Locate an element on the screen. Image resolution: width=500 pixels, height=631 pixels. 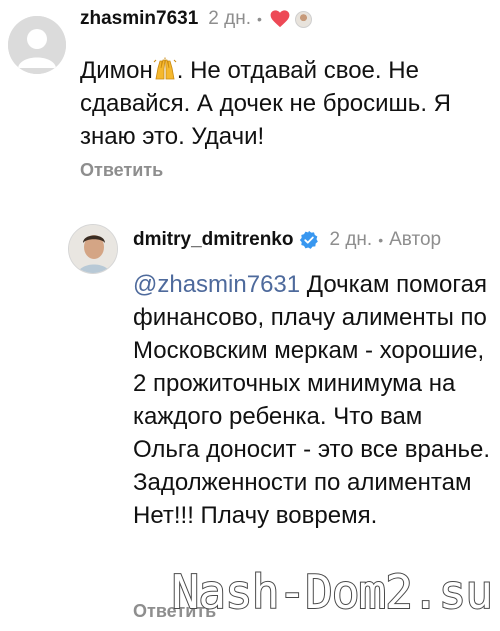
watermark-text: Nash-Dom2.su is located at coordinates (332, 592).